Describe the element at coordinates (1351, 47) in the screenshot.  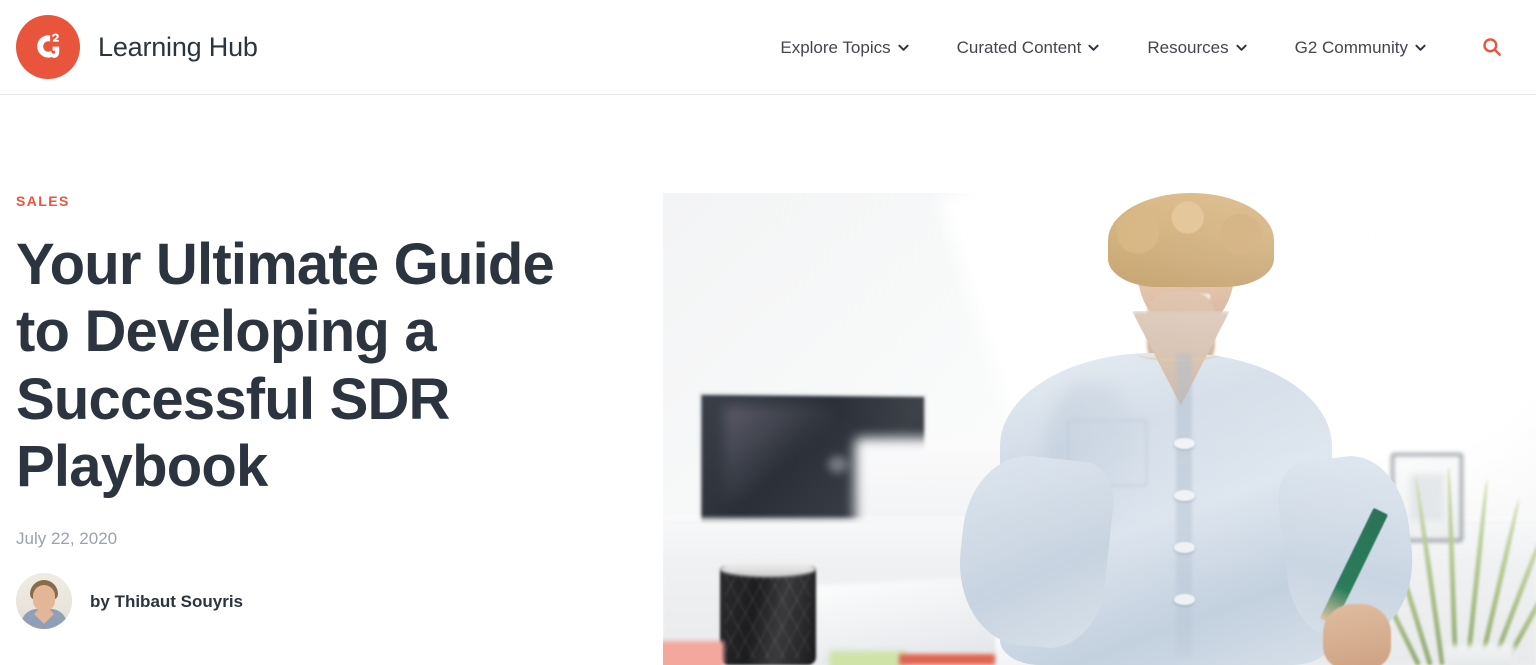
I see `nav-label-g2-community: G2 Community` at that location.